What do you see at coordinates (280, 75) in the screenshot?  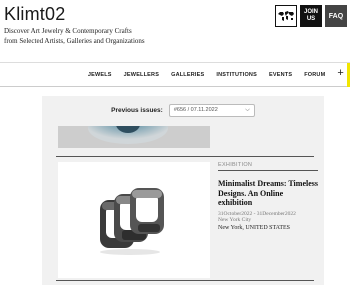 I see `nav-item-events: EVENTS` at bounding box center [280, 75].